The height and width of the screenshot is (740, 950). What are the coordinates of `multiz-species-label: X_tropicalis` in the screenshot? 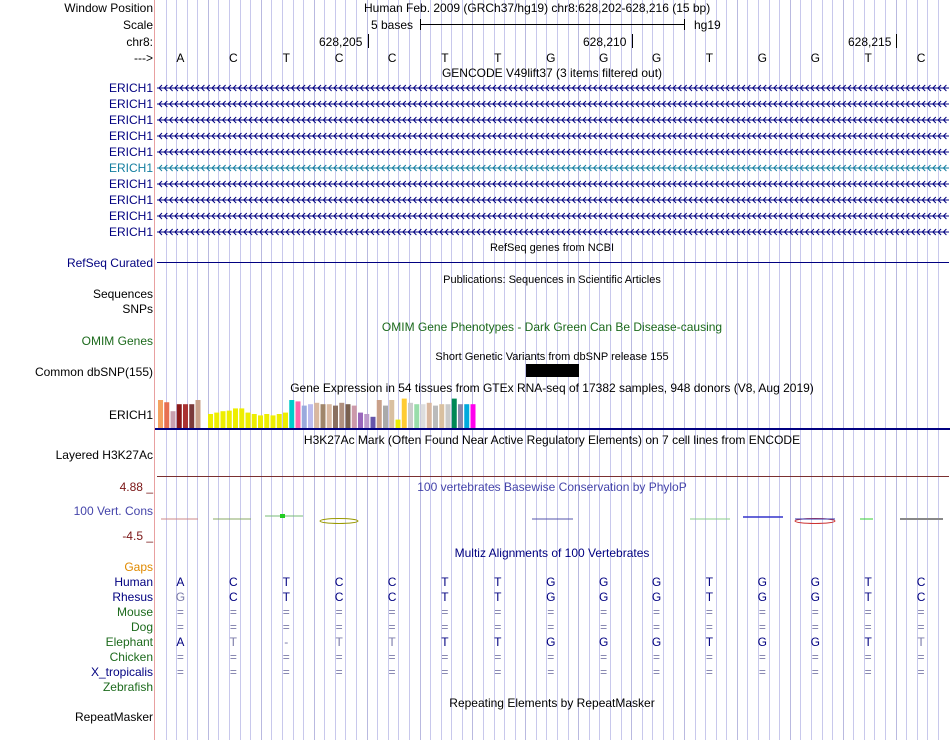 It's located at (122, 672).